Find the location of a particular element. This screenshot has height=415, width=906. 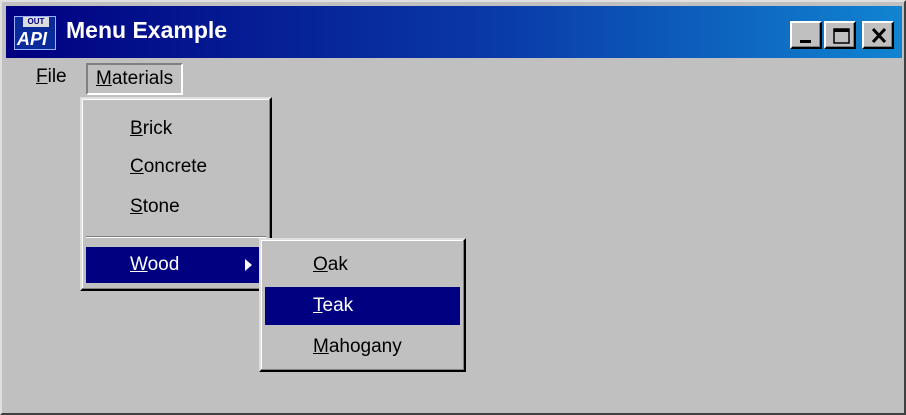

menu-item-stone: Stone is located at coordinates (176, 207).